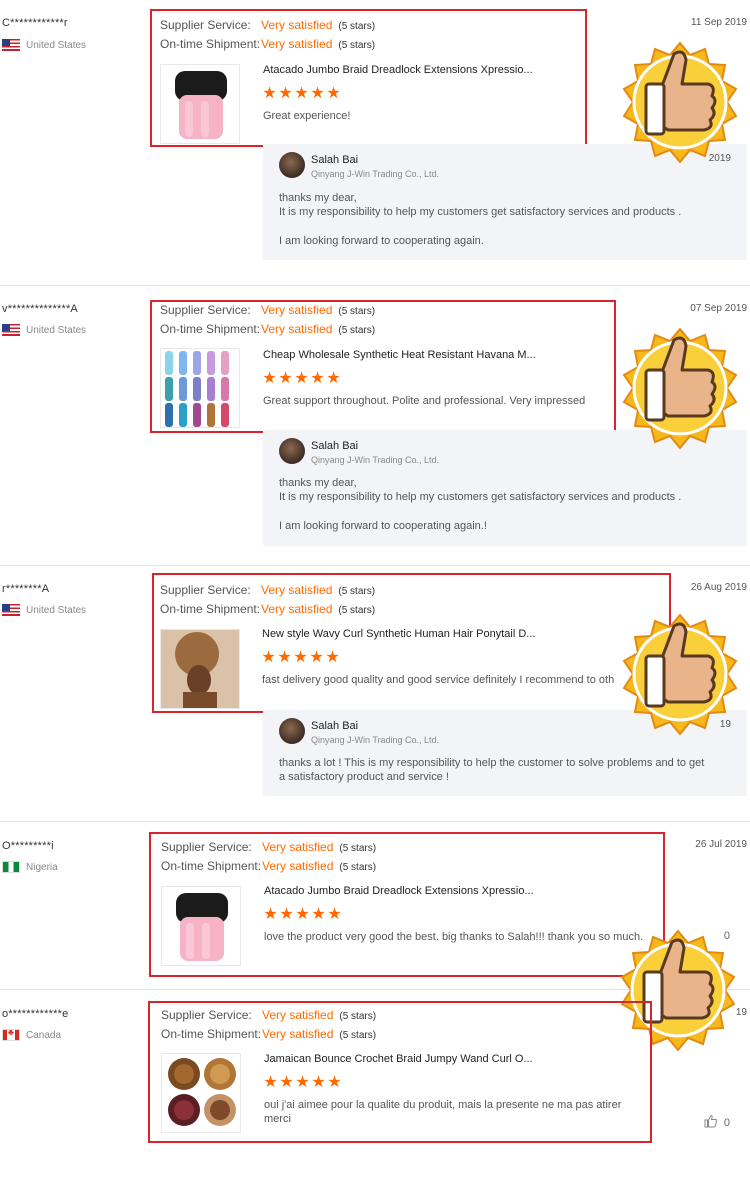 The image size is (750, 1192). I want to click on reply-line: a satisfactory product and service !, so click(364, 777).